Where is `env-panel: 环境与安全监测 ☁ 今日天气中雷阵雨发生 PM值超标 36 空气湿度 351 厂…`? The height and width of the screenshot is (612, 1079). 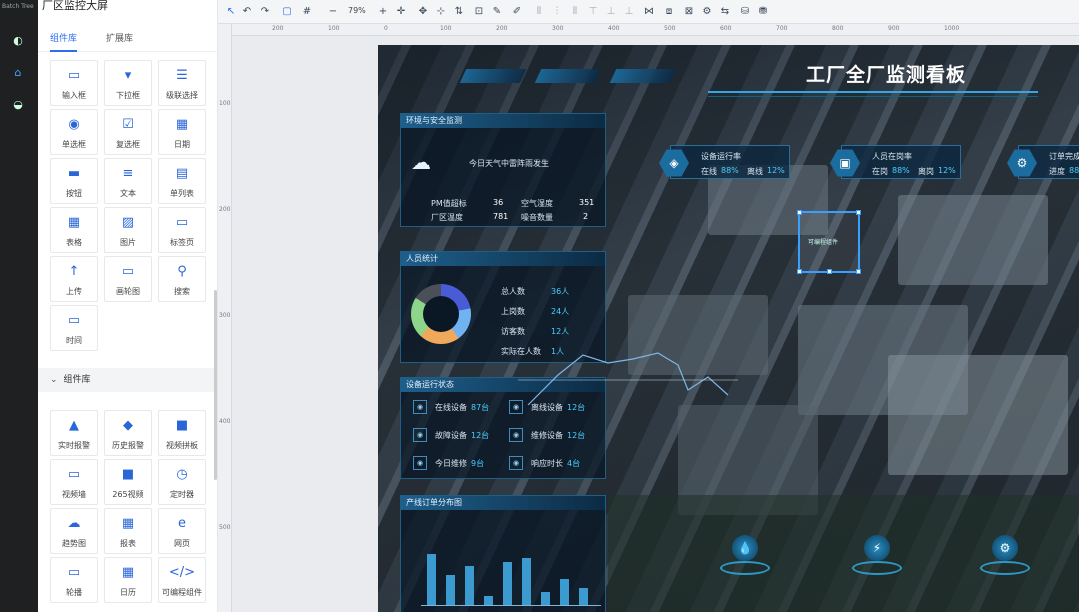
env-panel: 环境与安全监测 ☁ 今日天气中雷阵雨发生 PM值超标 36 空气湿度 351 厂… is located at coordinates (503, 170).